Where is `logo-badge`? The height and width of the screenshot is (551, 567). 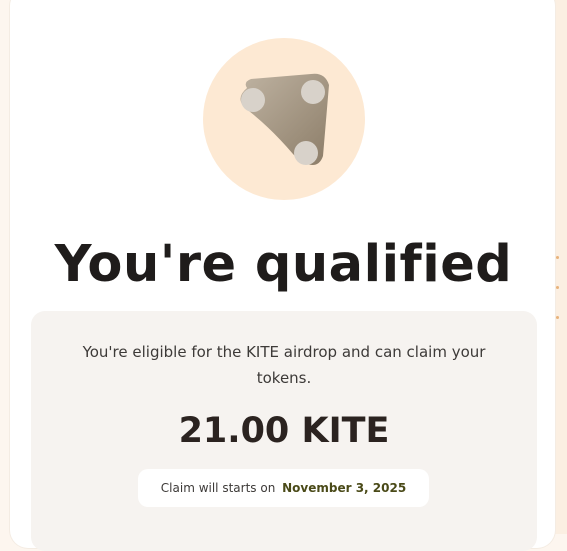 logo-badge is located at coordinates (284, 119).